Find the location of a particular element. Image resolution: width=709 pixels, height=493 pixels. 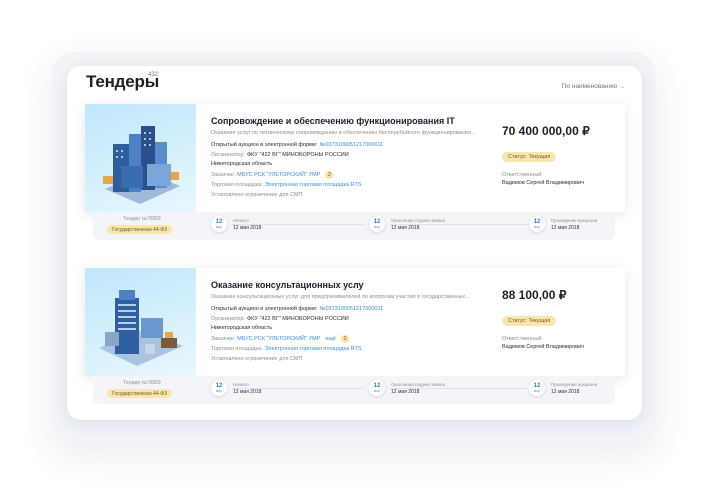

tender-title: Оказание консультационных услу is located at coordinates (356, 285).